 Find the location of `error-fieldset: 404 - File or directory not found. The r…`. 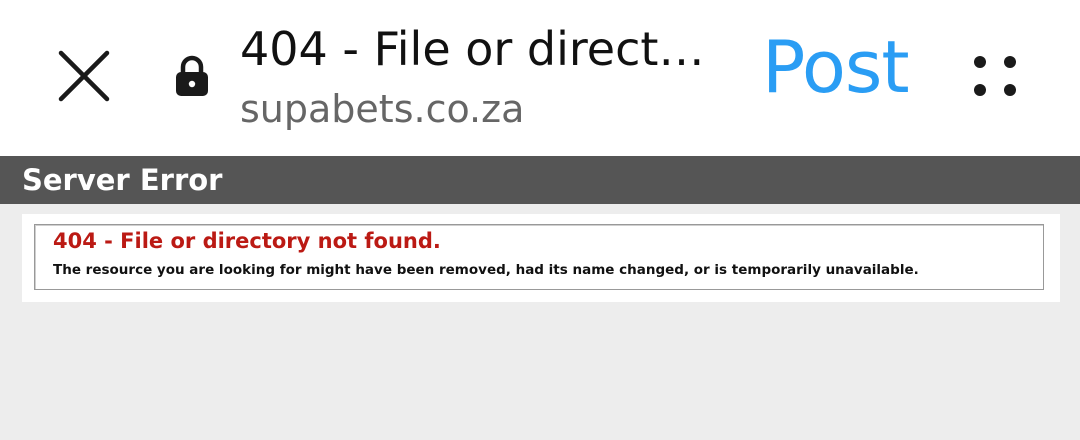

error-fieldset: 404 - File or directory not found. The r… is located at coordinates (539, 257).